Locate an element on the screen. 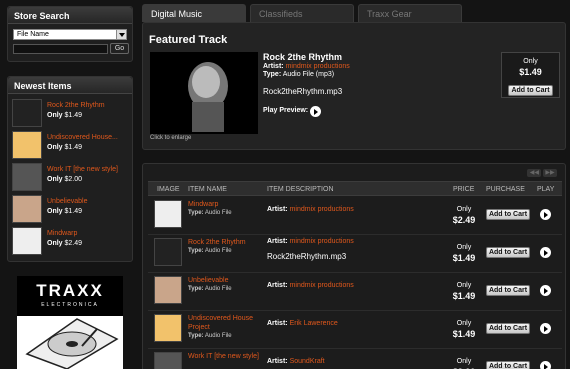 The height and width of the screenshot is (369, 570). pager-controls: ◀◀ ▶▶ is located at coordinates (542, 173).